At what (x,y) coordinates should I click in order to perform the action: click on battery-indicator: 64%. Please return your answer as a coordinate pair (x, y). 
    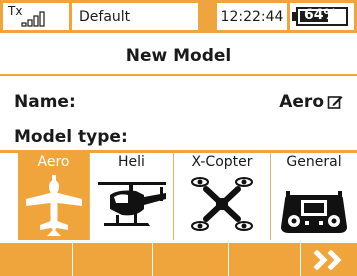
    Looking at the image, I should click on (322, 16).